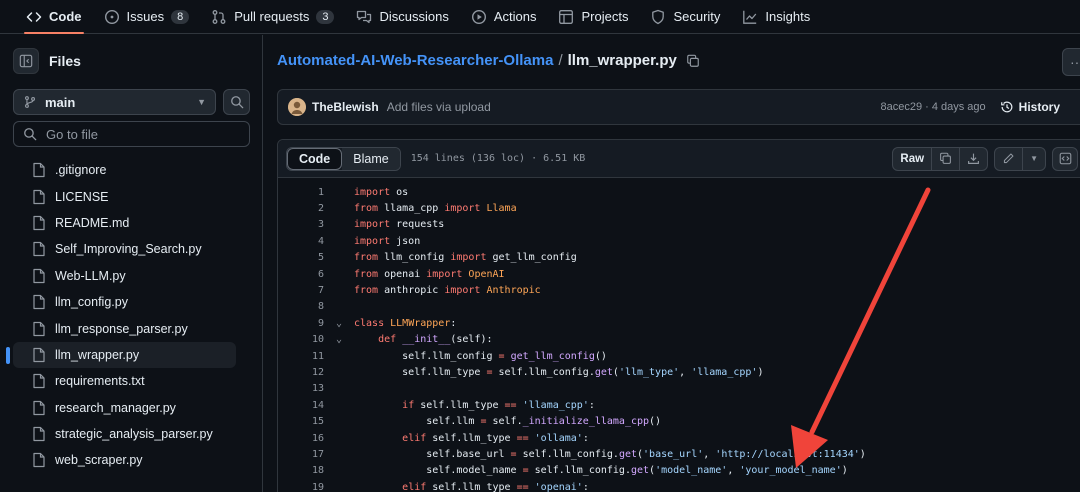 This screenshot has width=1080, height=492. What do you see at coordinates (622, 60) in the screenshot?
I see `breadcrumb-file-name: llm_wrapper.py` at bounding box center [622, 60].